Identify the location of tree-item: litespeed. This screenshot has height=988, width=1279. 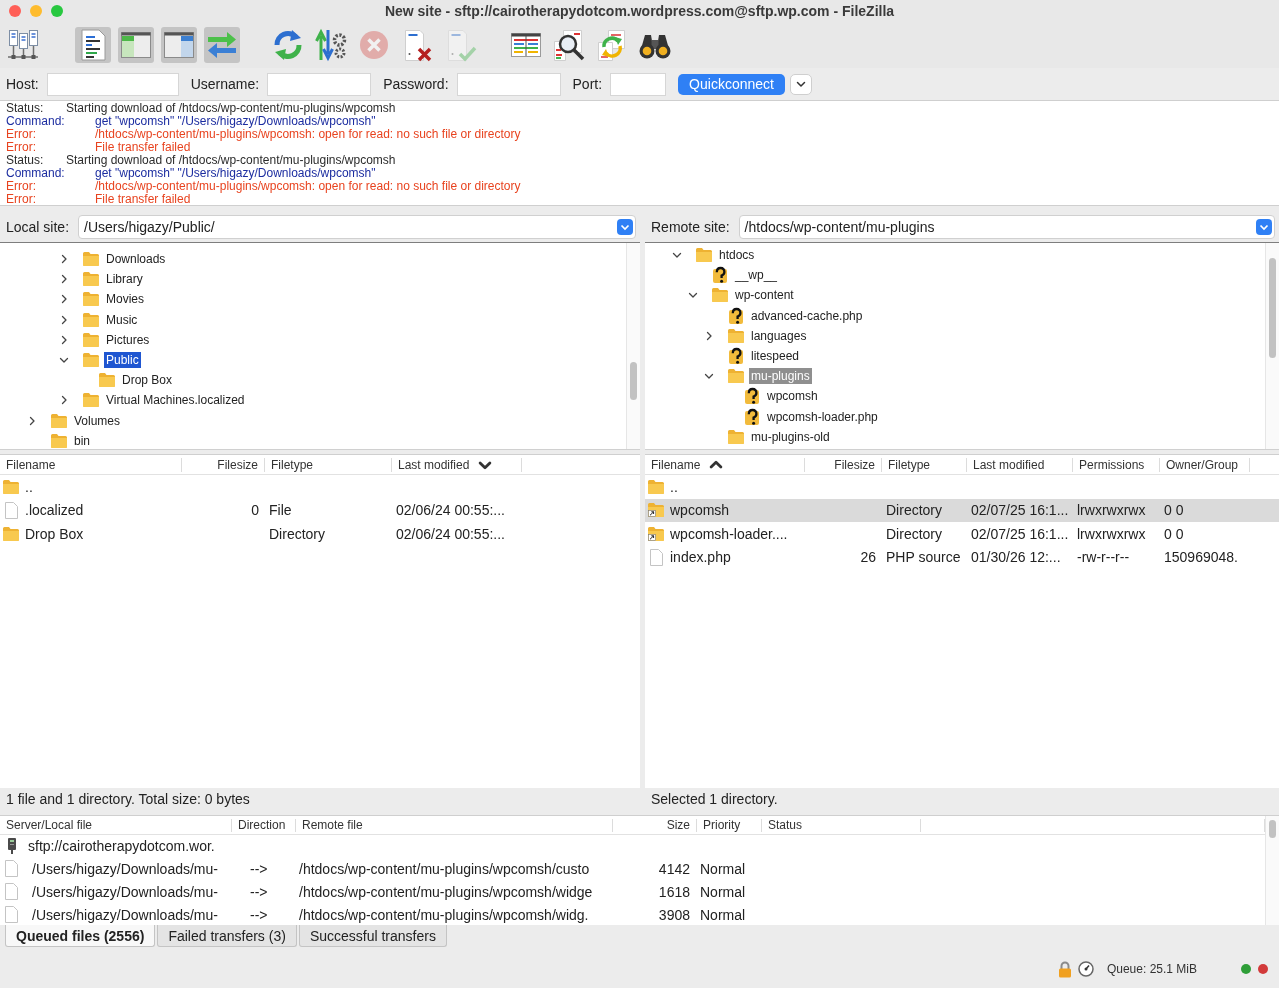
(775, 356).